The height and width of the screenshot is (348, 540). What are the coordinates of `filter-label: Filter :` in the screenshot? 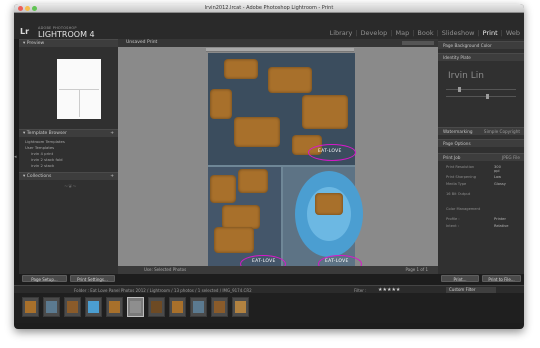 It's located at (360, 290).